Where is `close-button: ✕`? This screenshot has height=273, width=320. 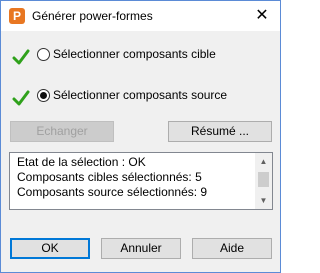
close-button: ✕ is located at coordinates (262, 16).